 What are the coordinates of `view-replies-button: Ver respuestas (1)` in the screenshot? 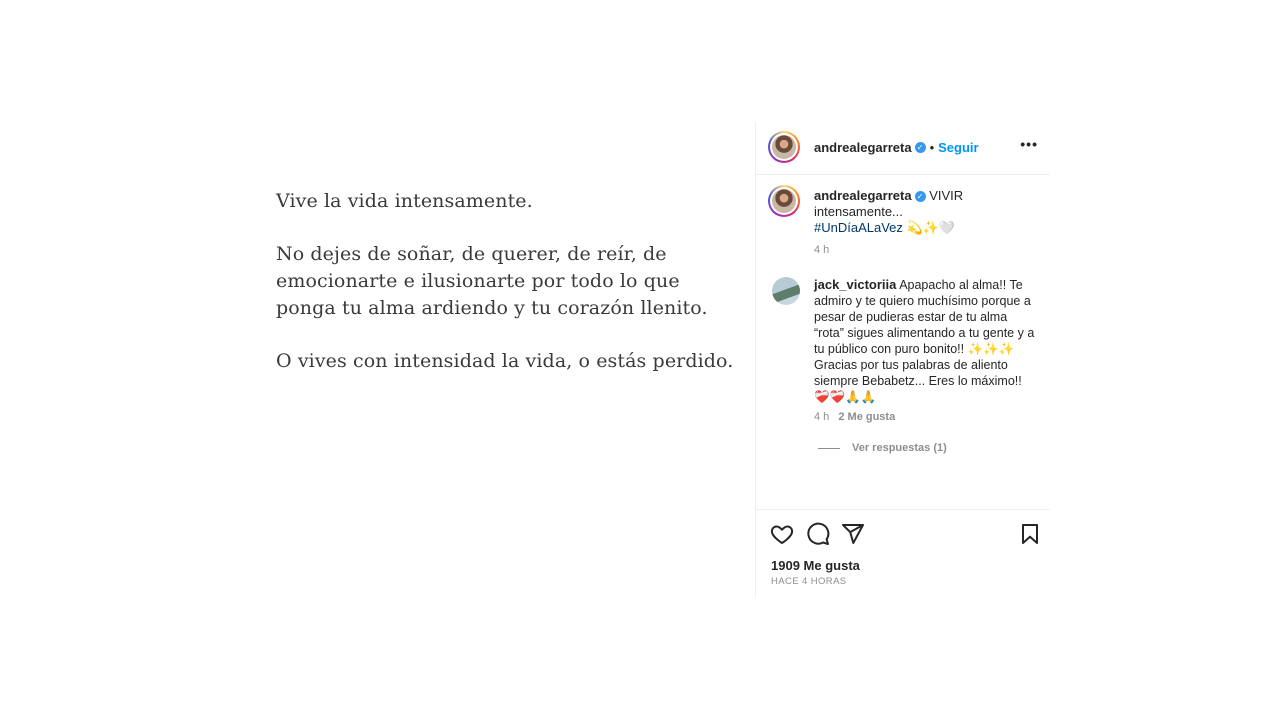 It's located at (882, 448).